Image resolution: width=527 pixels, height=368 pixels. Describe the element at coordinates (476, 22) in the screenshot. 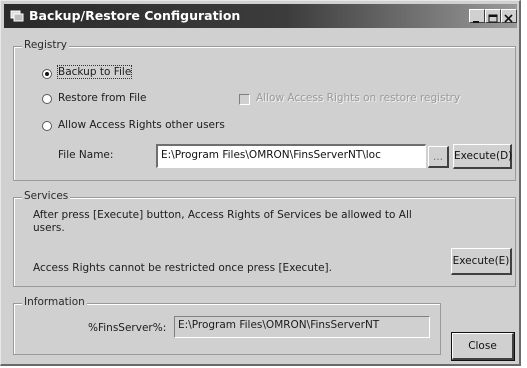

I see `minimize-icon` at that location.